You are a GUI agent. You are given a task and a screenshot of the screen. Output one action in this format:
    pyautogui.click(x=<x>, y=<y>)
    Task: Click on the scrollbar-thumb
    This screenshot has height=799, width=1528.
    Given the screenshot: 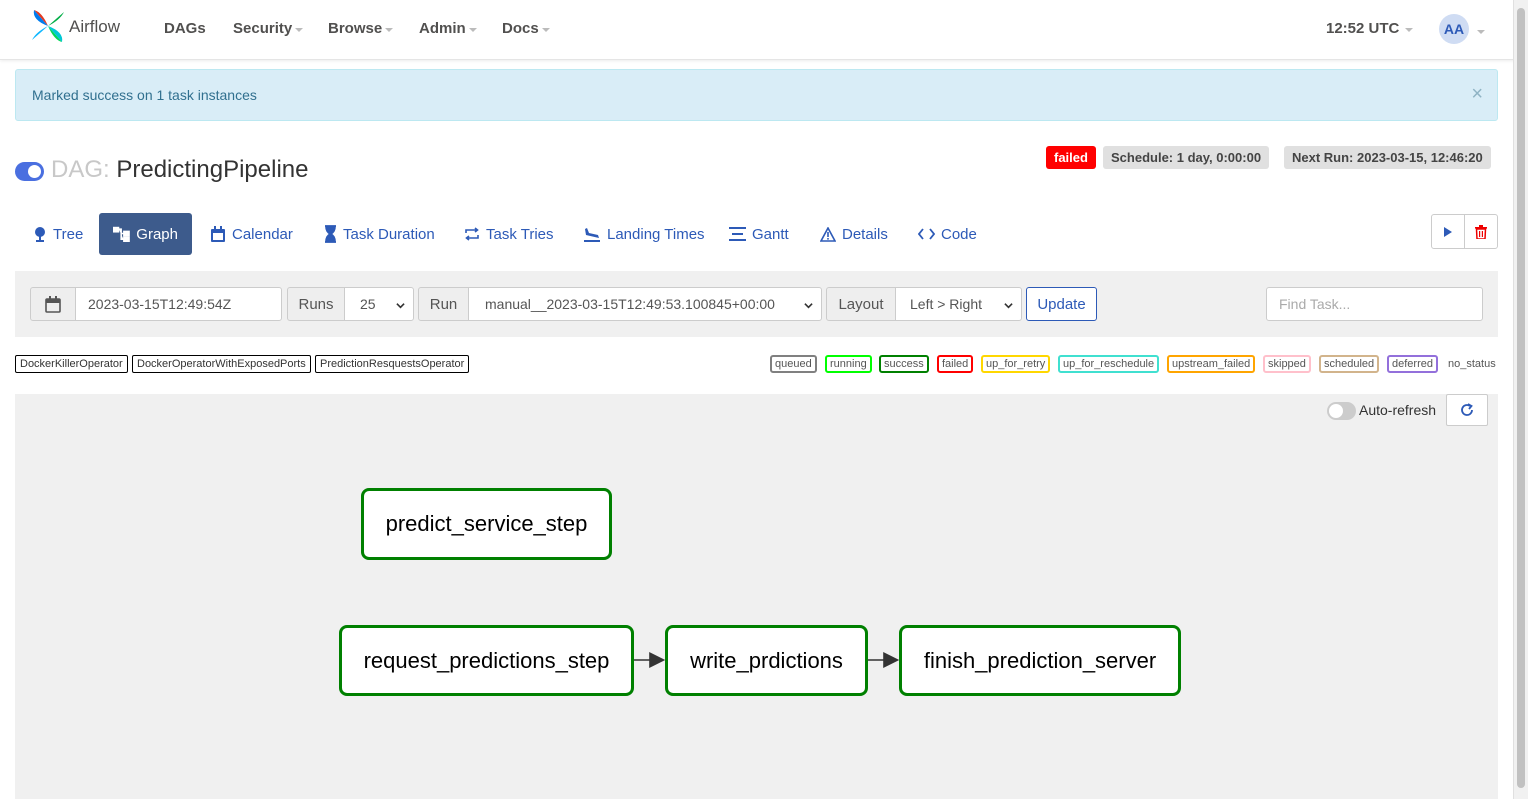 What is the action you would take?
    pyautogui.click(x=1521, y=398)
    